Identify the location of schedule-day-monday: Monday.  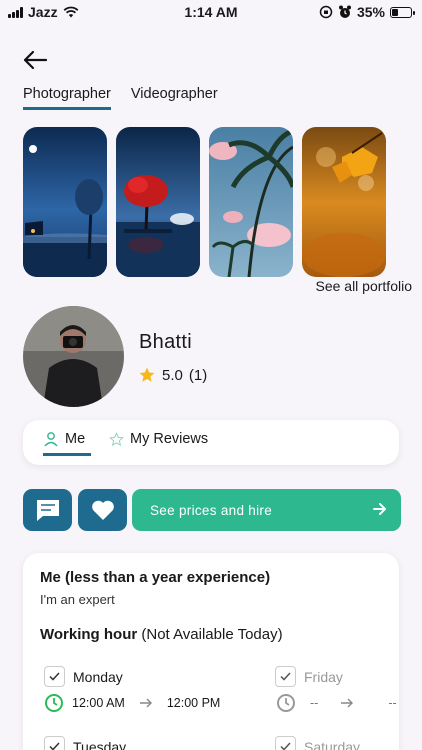
(83, 676).